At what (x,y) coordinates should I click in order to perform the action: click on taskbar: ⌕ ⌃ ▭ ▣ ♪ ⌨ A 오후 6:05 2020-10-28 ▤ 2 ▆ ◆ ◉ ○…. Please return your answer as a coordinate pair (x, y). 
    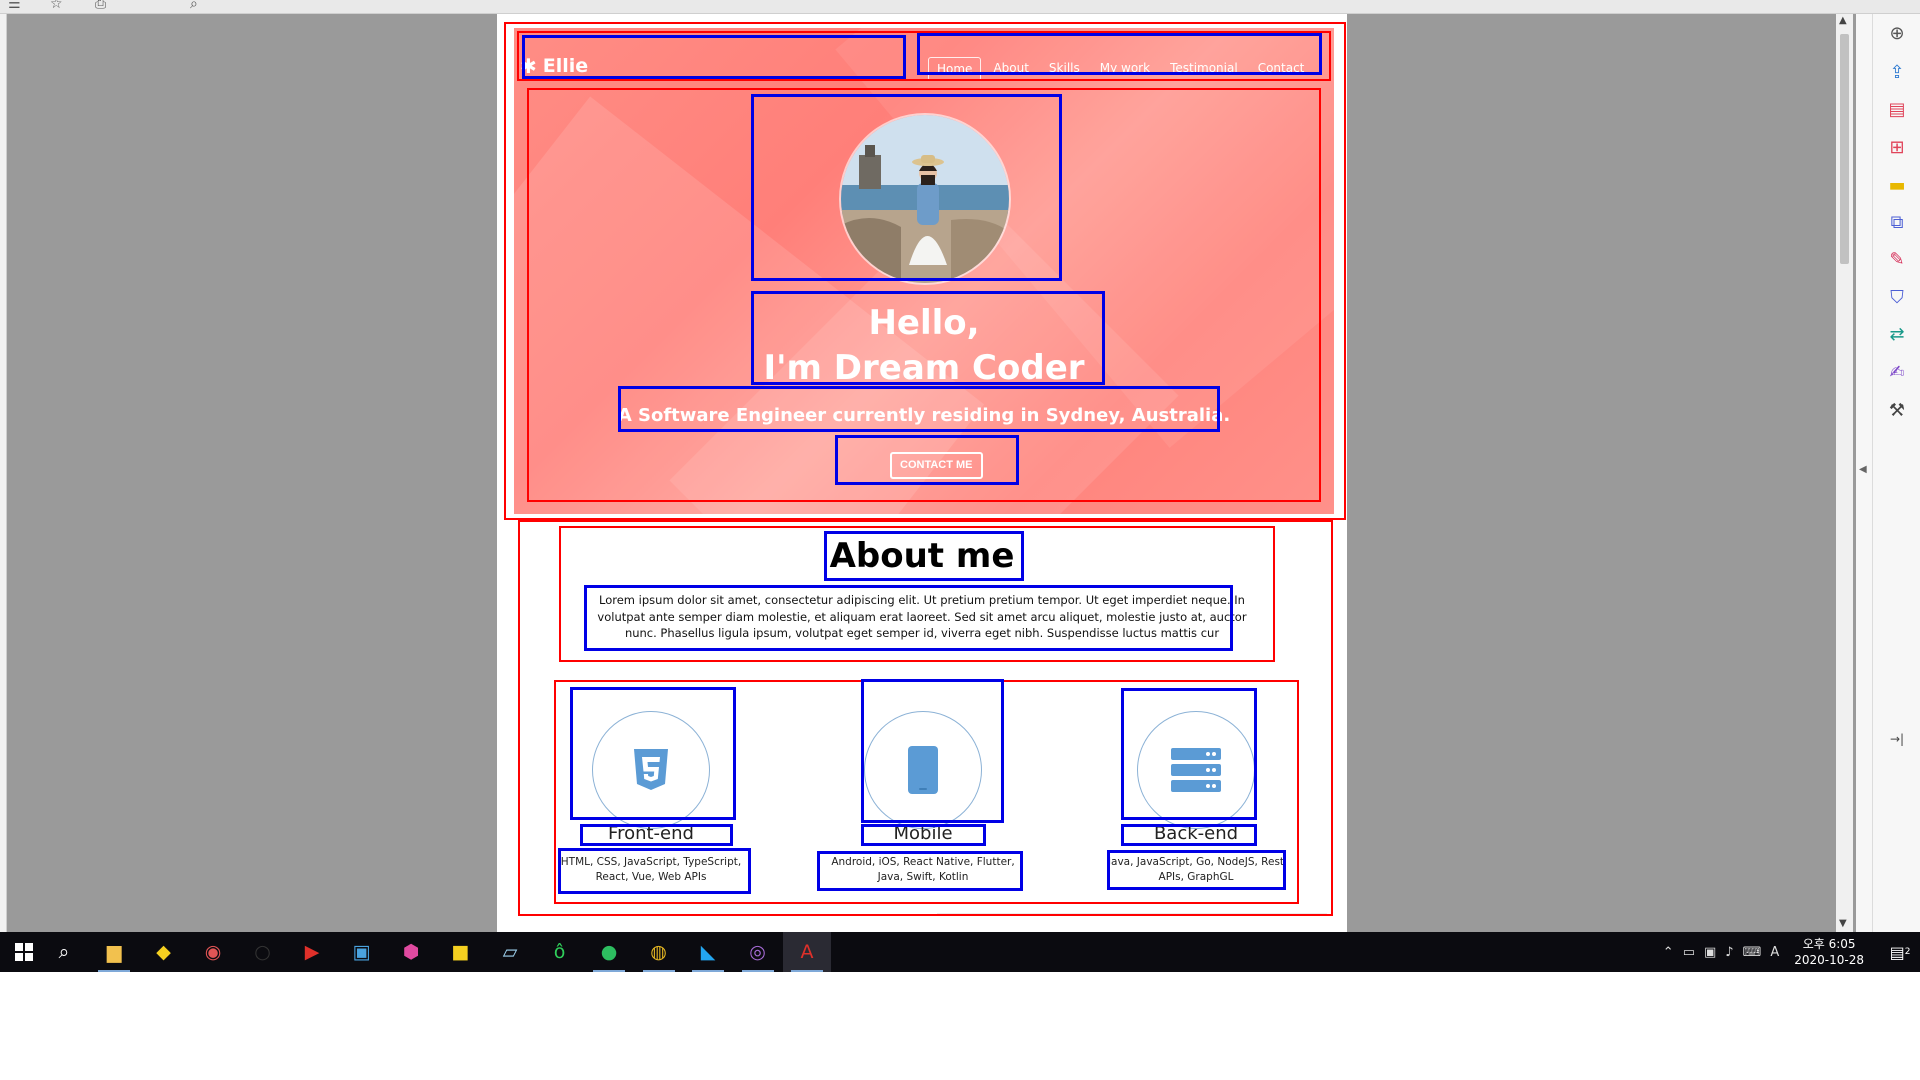
    Looking at the image, I should click on (960, 952).